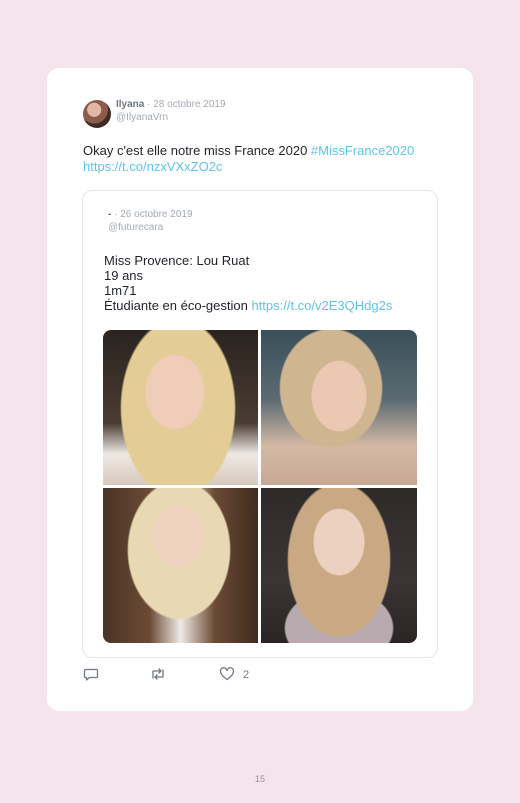 The height and width of the screenshot is (803, 520). I want to click on page-number: 15, so click(259, 779).